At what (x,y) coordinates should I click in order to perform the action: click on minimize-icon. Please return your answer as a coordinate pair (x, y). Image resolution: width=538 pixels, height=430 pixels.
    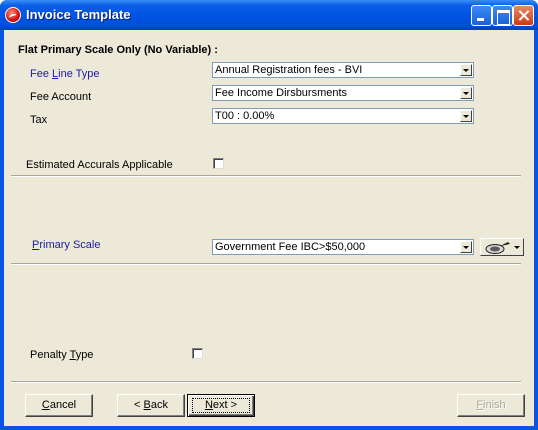
    Looking at the image, I should click on (481, 15).